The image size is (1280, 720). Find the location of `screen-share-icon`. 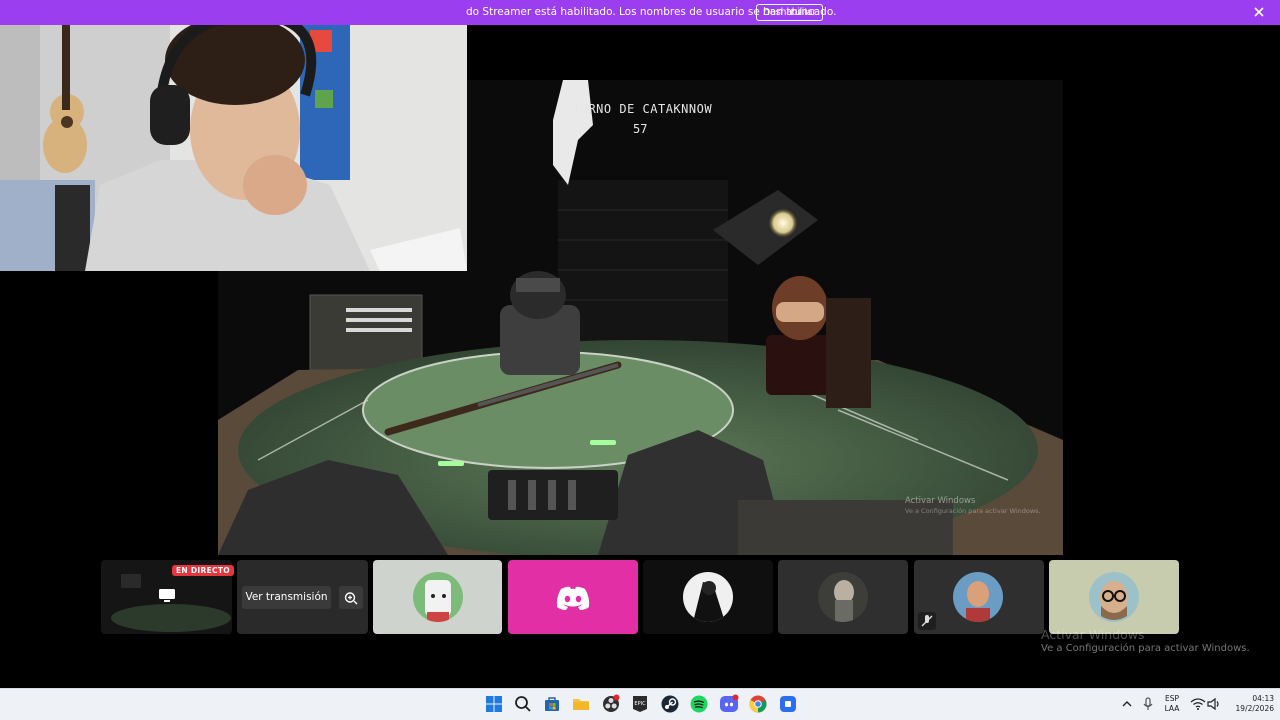

screen-share-icon is located at coordinates (167, 598).